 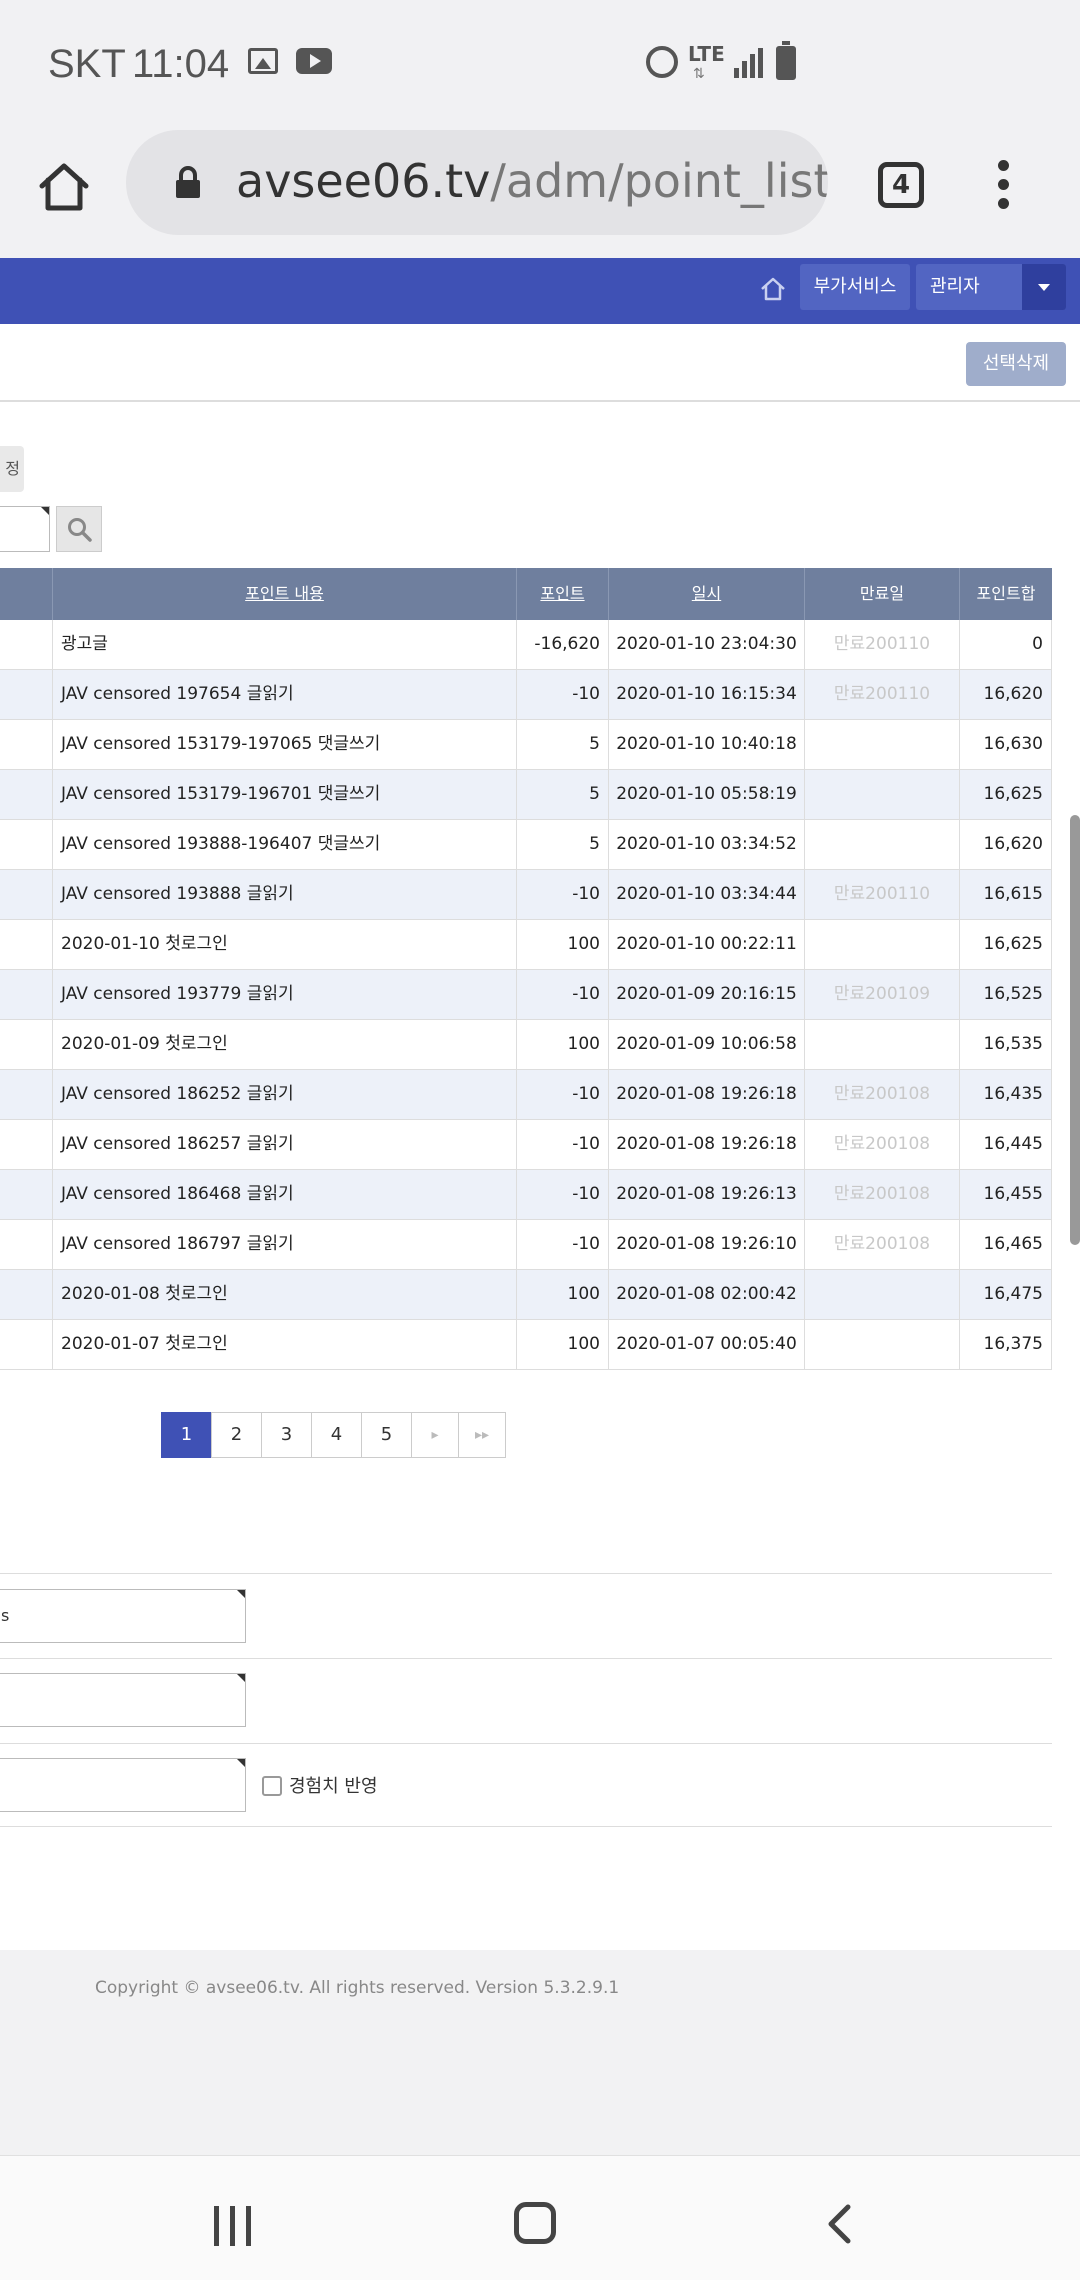 I want to click on cell-datetime: 2020-01-09 20:16:15, so click(x=707, y=994).